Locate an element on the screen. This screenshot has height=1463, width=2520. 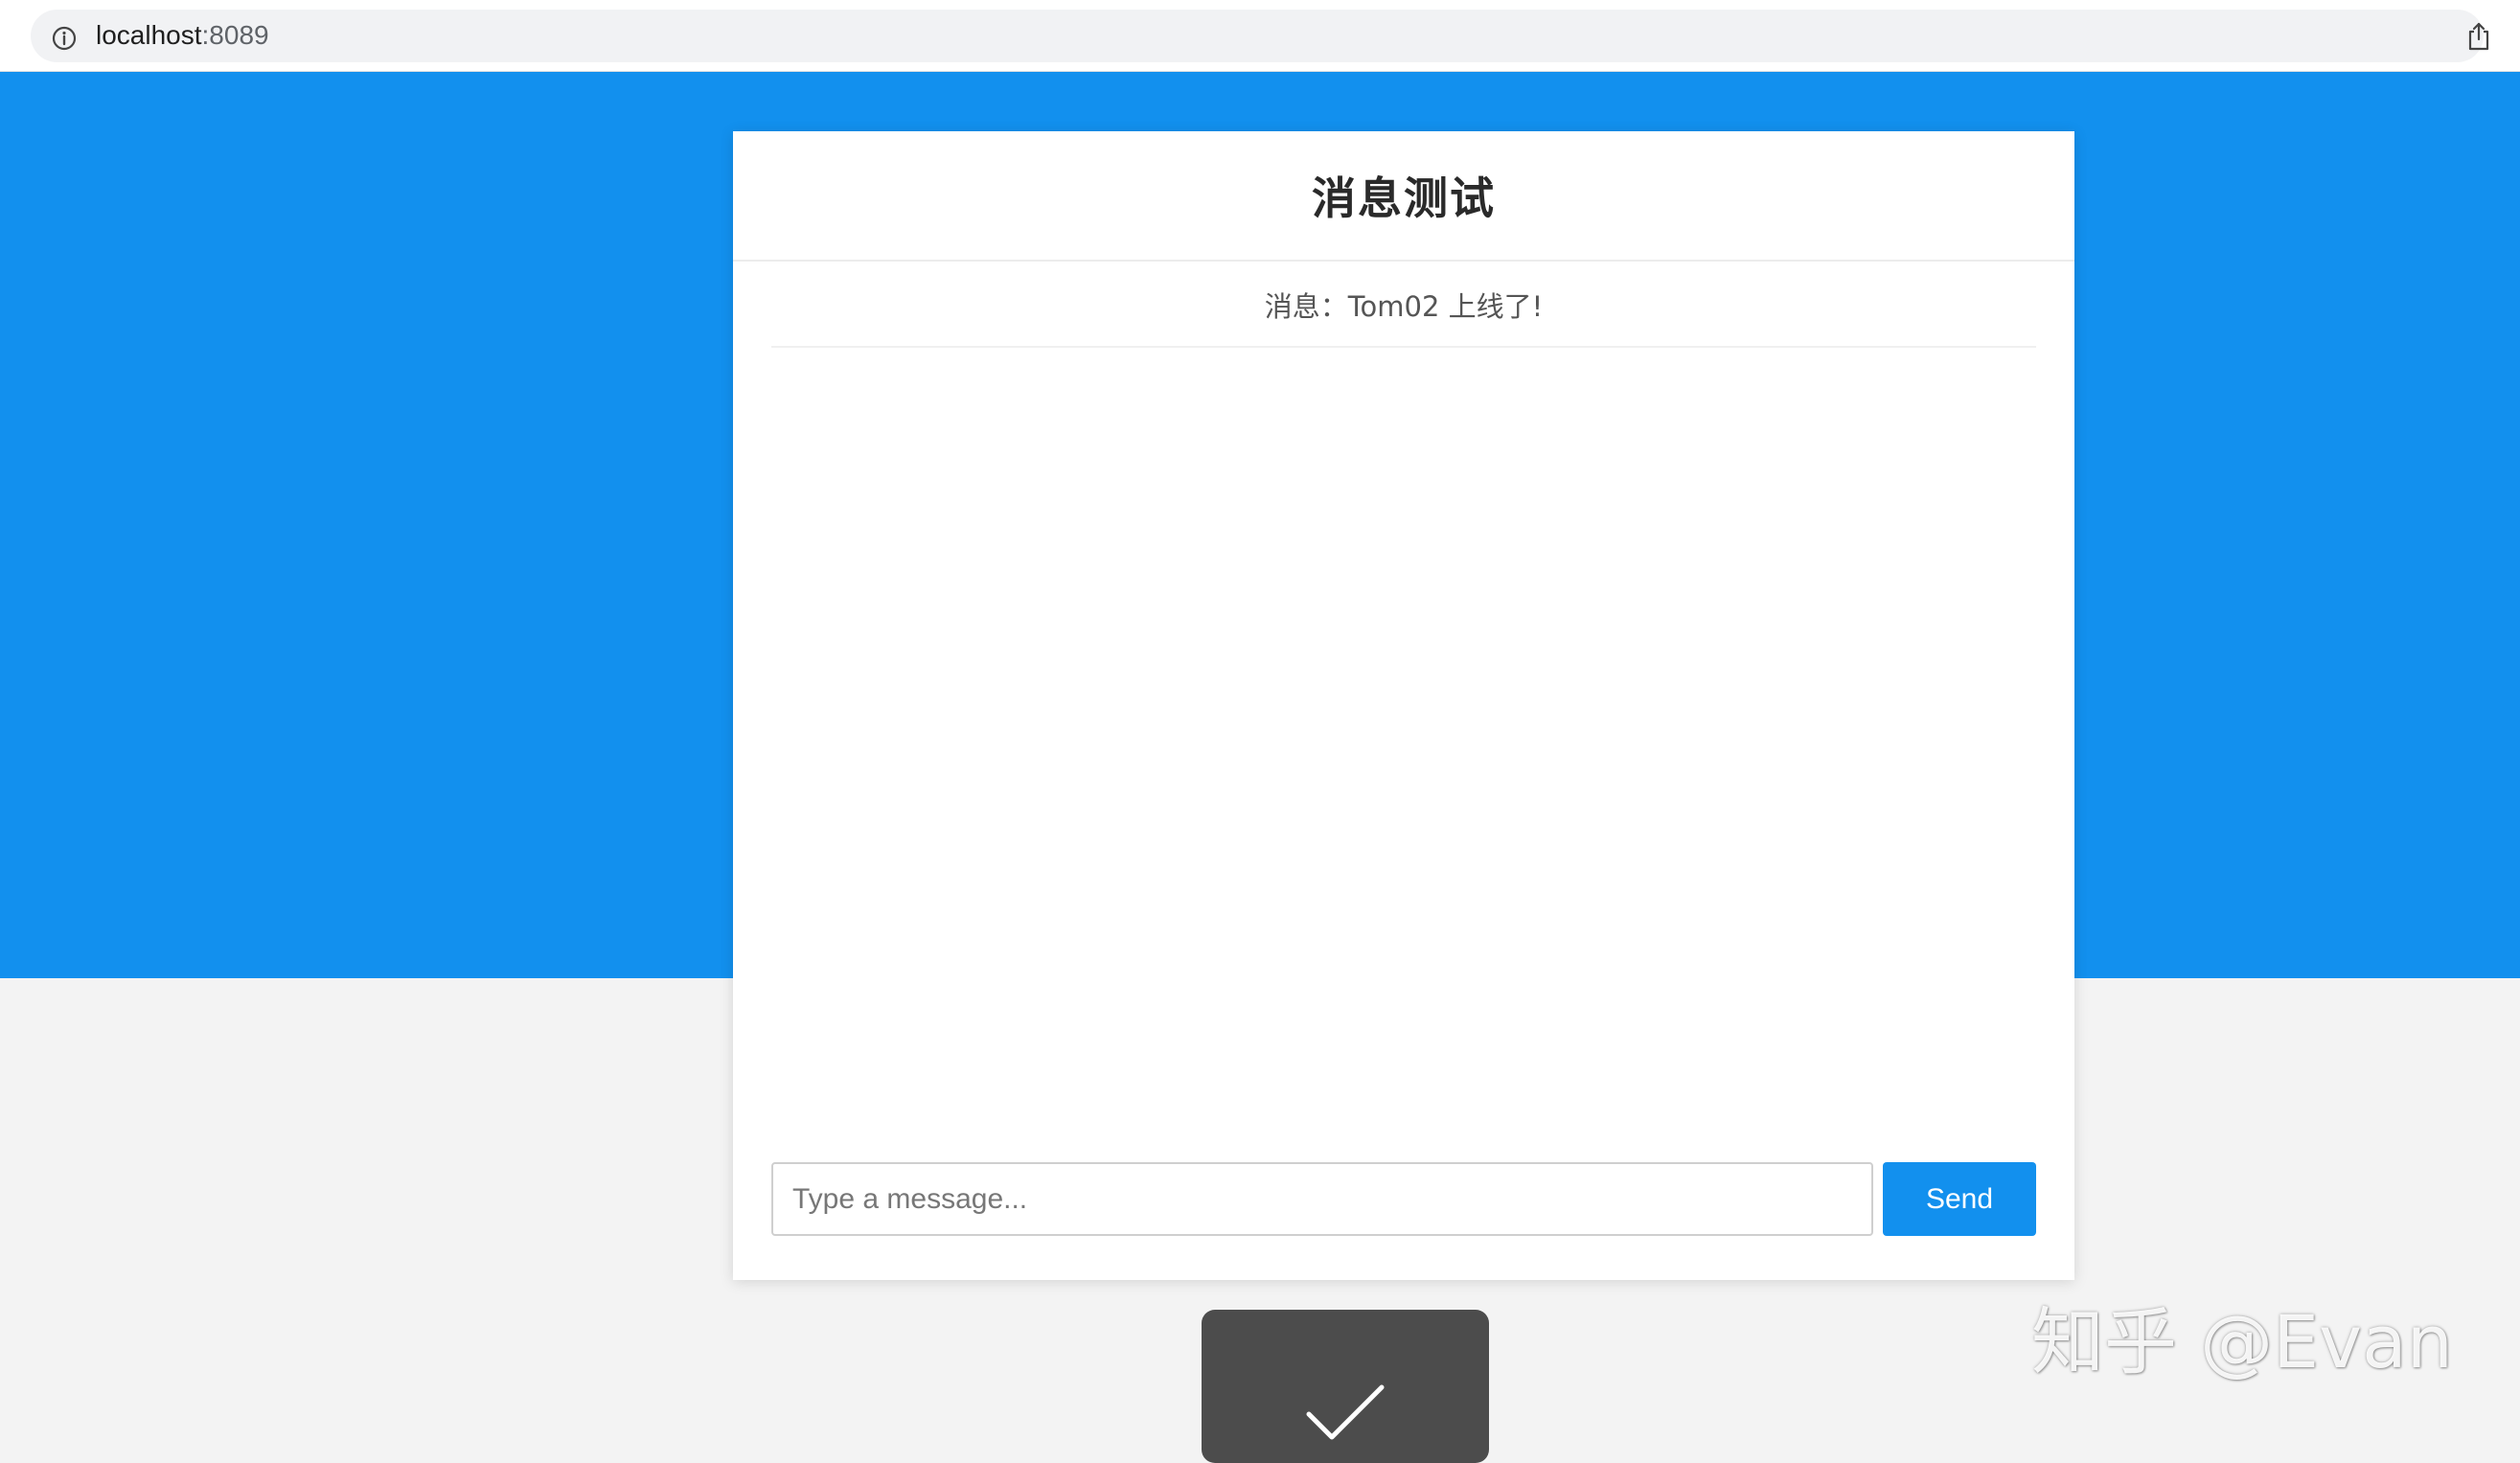
url-text: localhost:8089 is located at coordinates (182, 35).